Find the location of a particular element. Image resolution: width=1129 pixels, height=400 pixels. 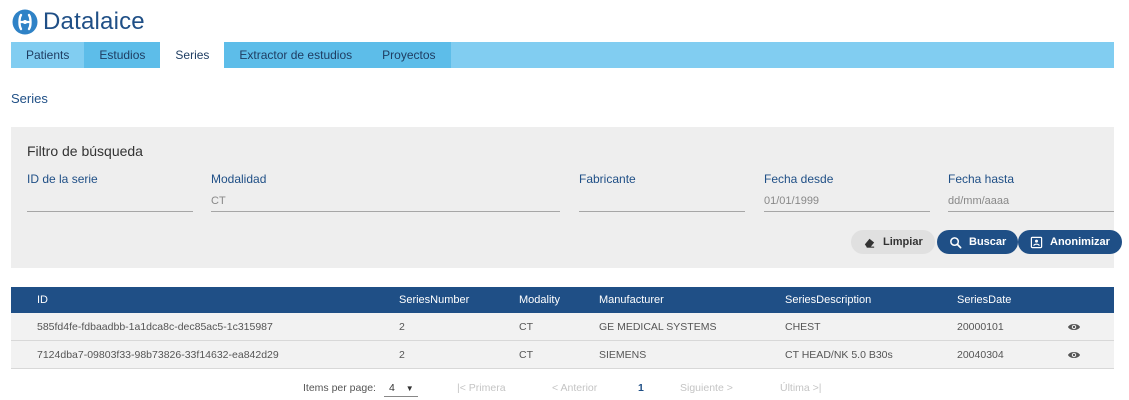

search-button-label: Buscar is located at coordinates (988, 242).